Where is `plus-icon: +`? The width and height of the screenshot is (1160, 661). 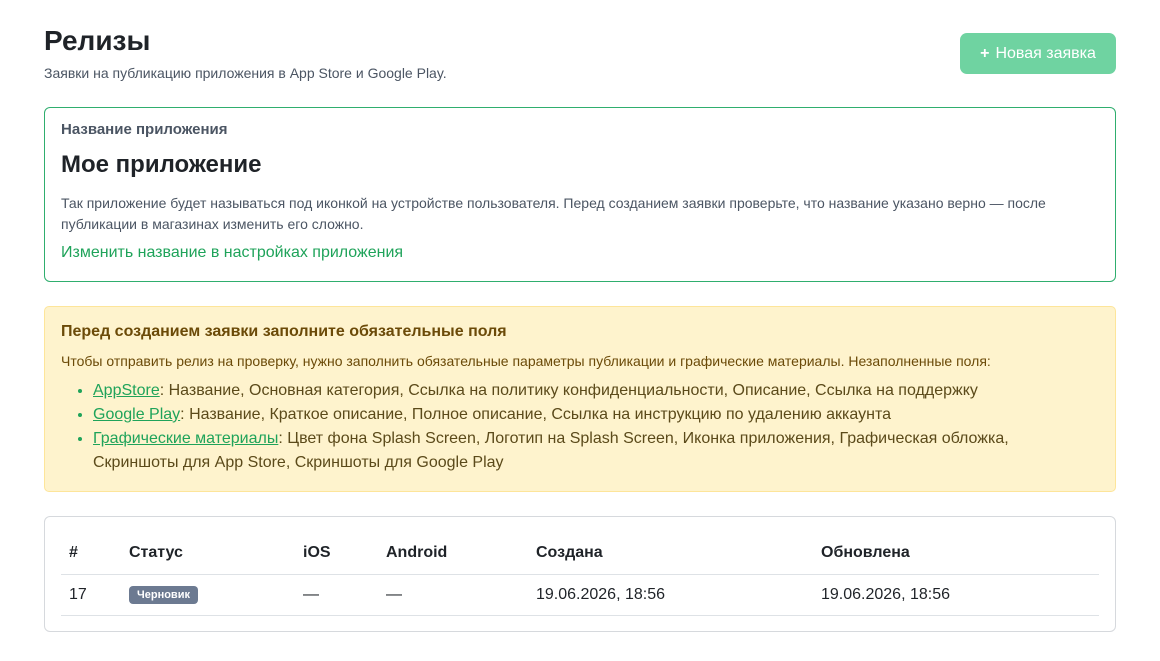
plus-icon: + is located at coordinates (985, 53).